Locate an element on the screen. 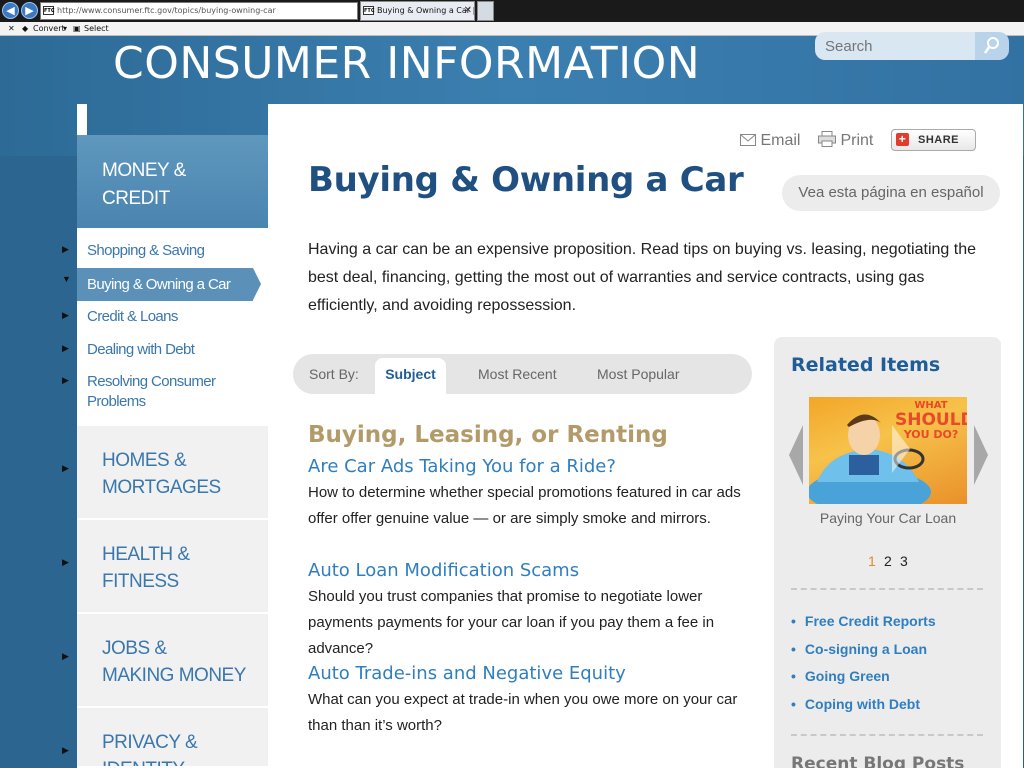 This screenshot has height=768, width=1024. select-button: Select is located at coordinates (96, 29).